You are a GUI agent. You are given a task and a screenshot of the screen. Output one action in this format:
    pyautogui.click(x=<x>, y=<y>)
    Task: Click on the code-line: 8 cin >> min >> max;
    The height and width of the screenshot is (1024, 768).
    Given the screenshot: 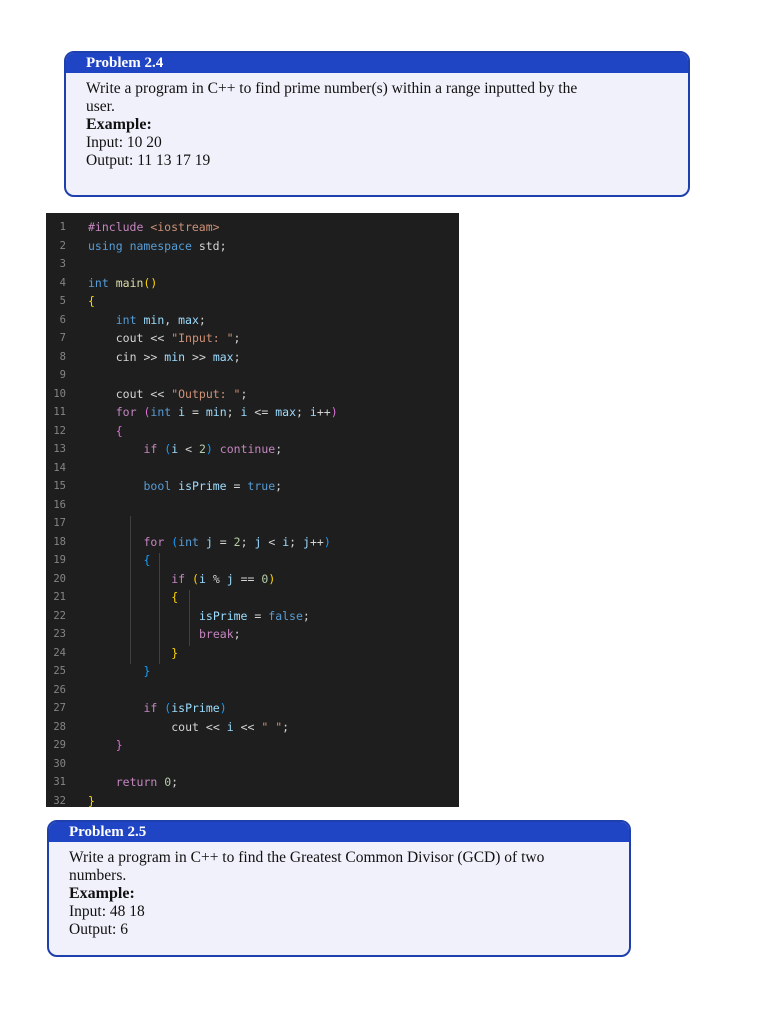 What is the action you would take?
    pyautogui.click(x=252, y=357)
    